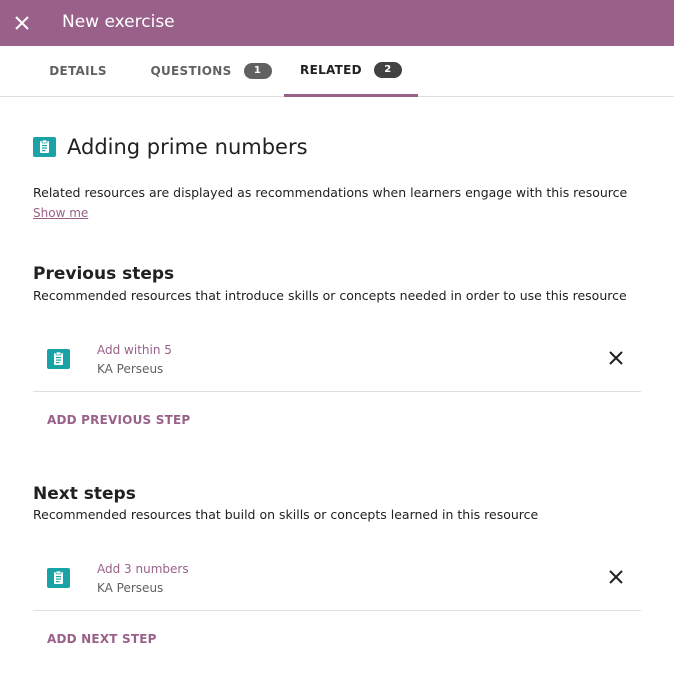 The image size is (674, 677). Describe the element at coordinates (257, 71) in the screenshot. I see `questions-count-badge: 1` at that location.